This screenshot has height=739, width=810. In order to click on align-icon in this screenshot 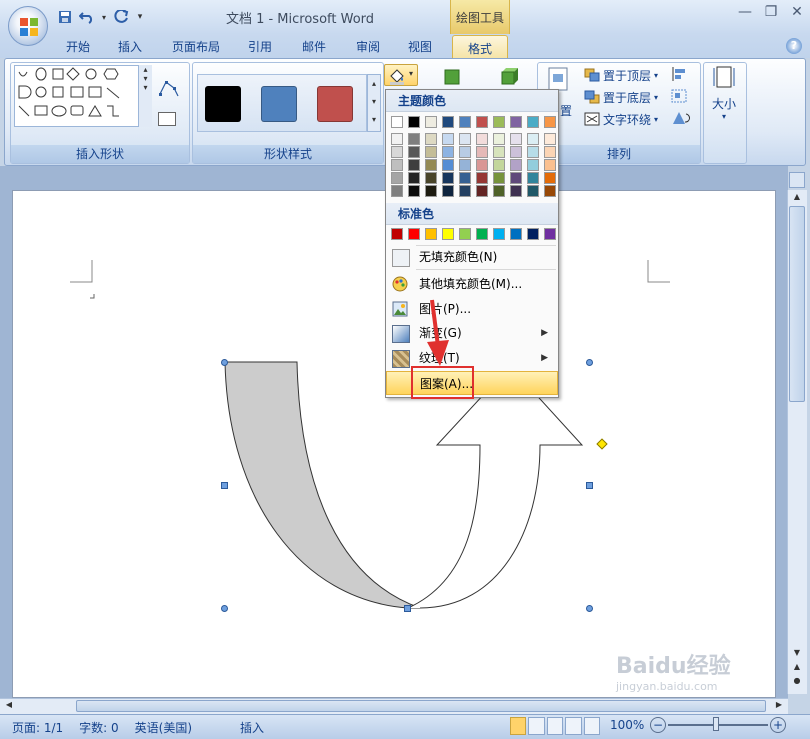, I will do `click(683, 75)`.